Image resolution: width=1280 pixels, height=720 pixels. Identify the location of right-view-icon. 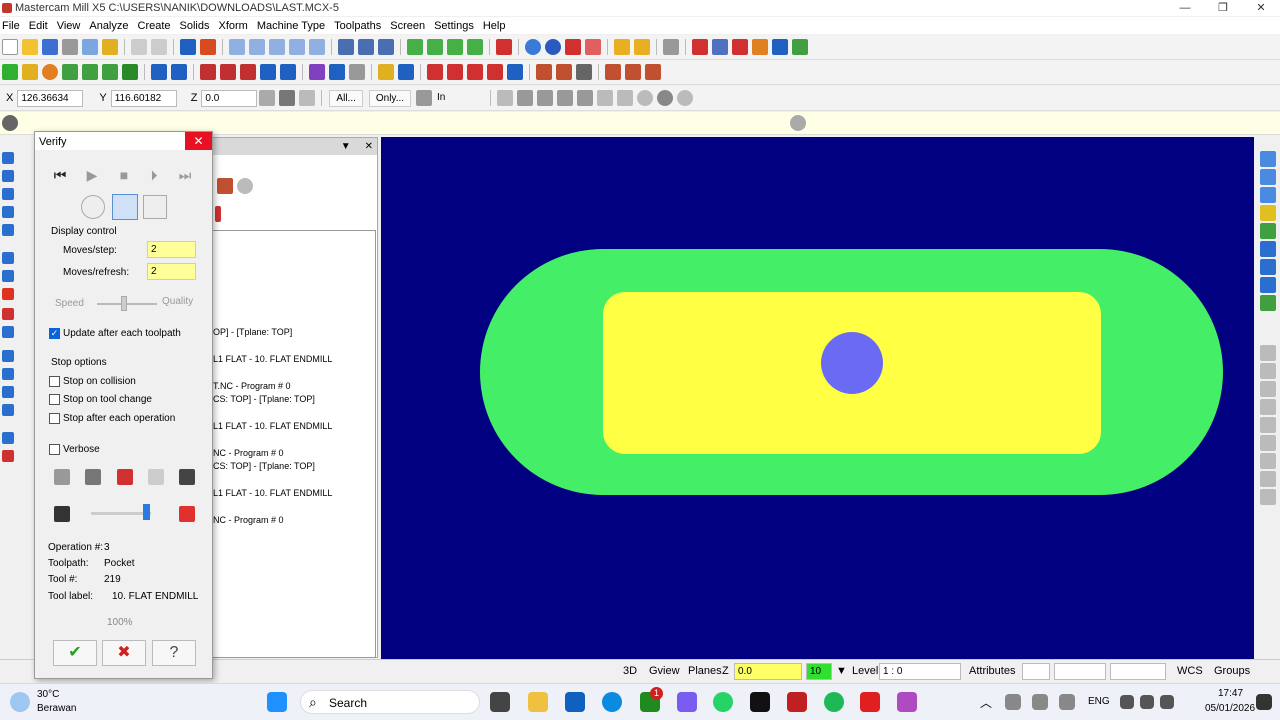
(1268, 159).